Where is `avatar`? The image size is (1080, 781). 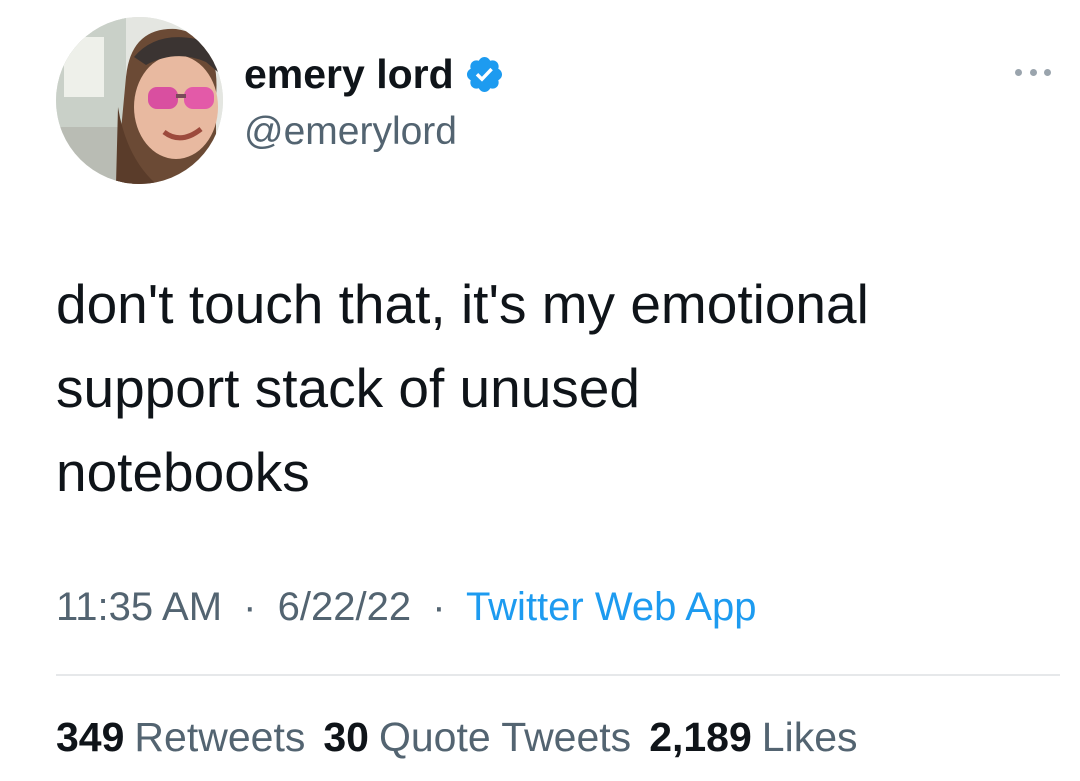
avatar is located at coordinates (139, 100).